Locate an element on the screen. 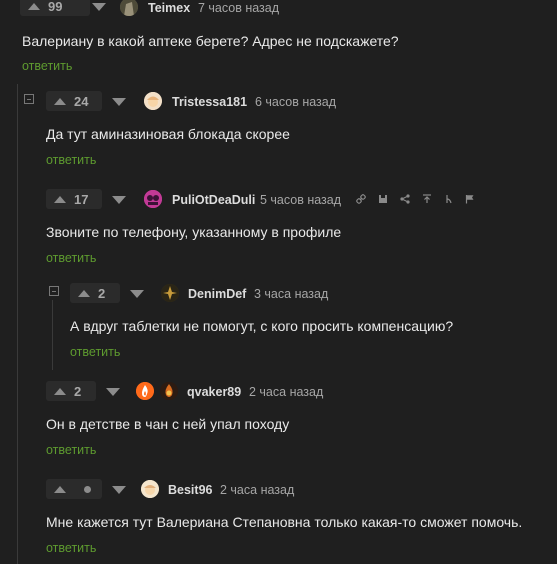  username: Besit96 is located at coordinates (190, 490).